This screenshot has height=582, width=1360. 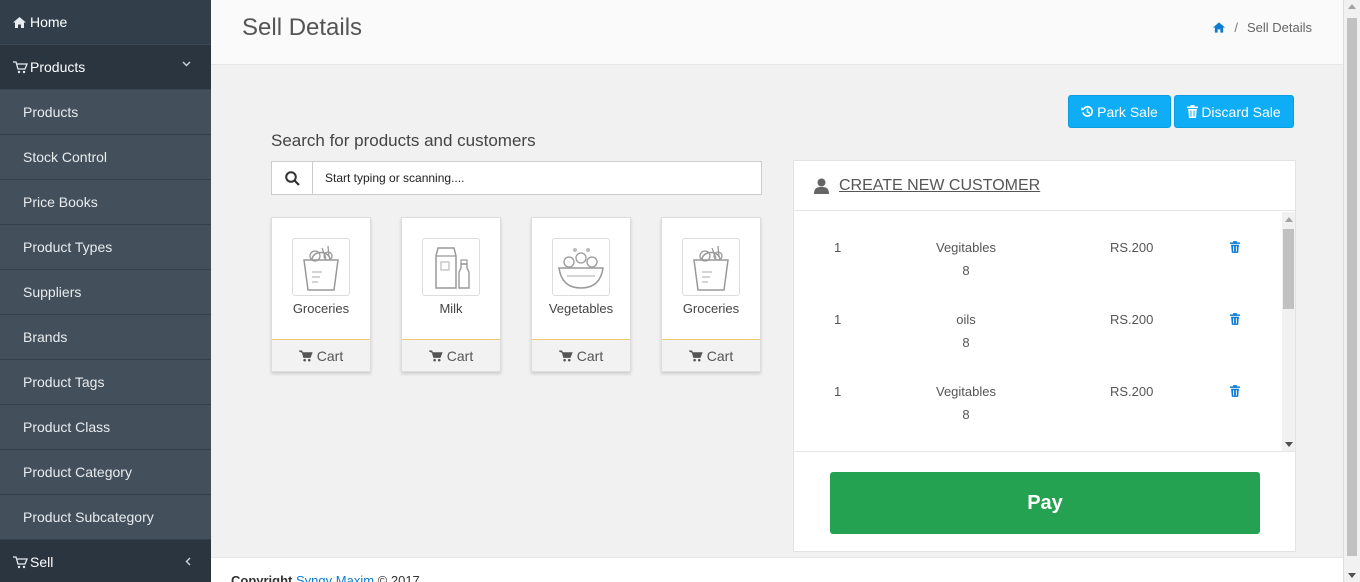 What do you see at coordinates (537, 178) in the screenshot?
I see `search-input` at bounding box center [537, 178].